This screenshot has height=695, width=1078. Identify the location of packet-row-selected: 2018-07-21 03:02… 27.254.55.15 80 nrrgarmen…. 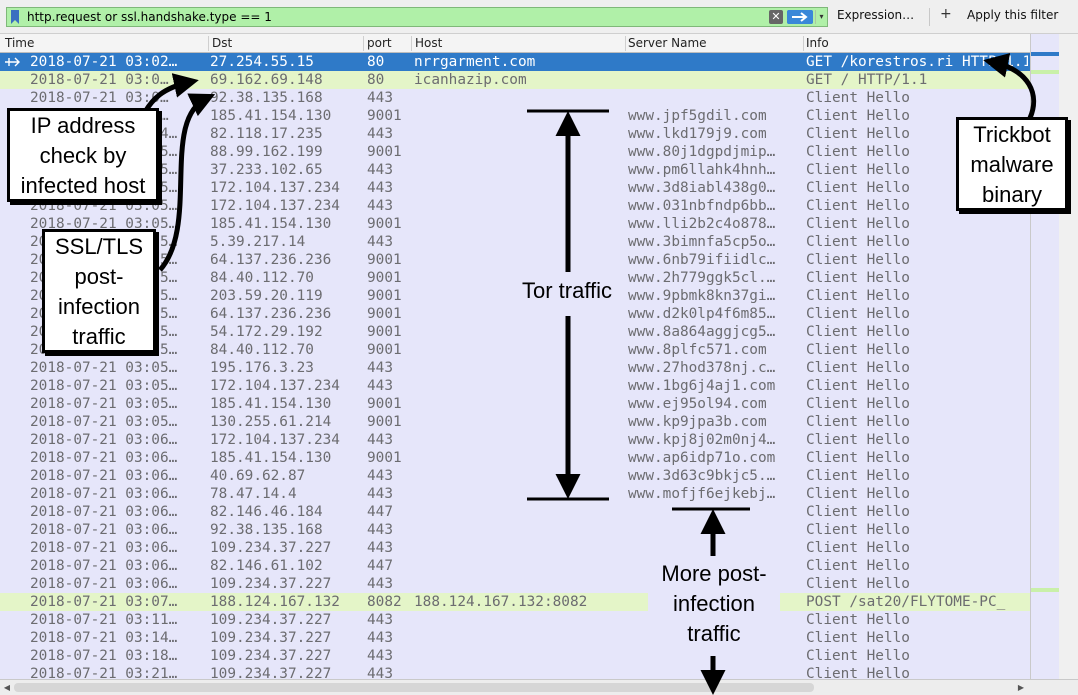
(515, 62).